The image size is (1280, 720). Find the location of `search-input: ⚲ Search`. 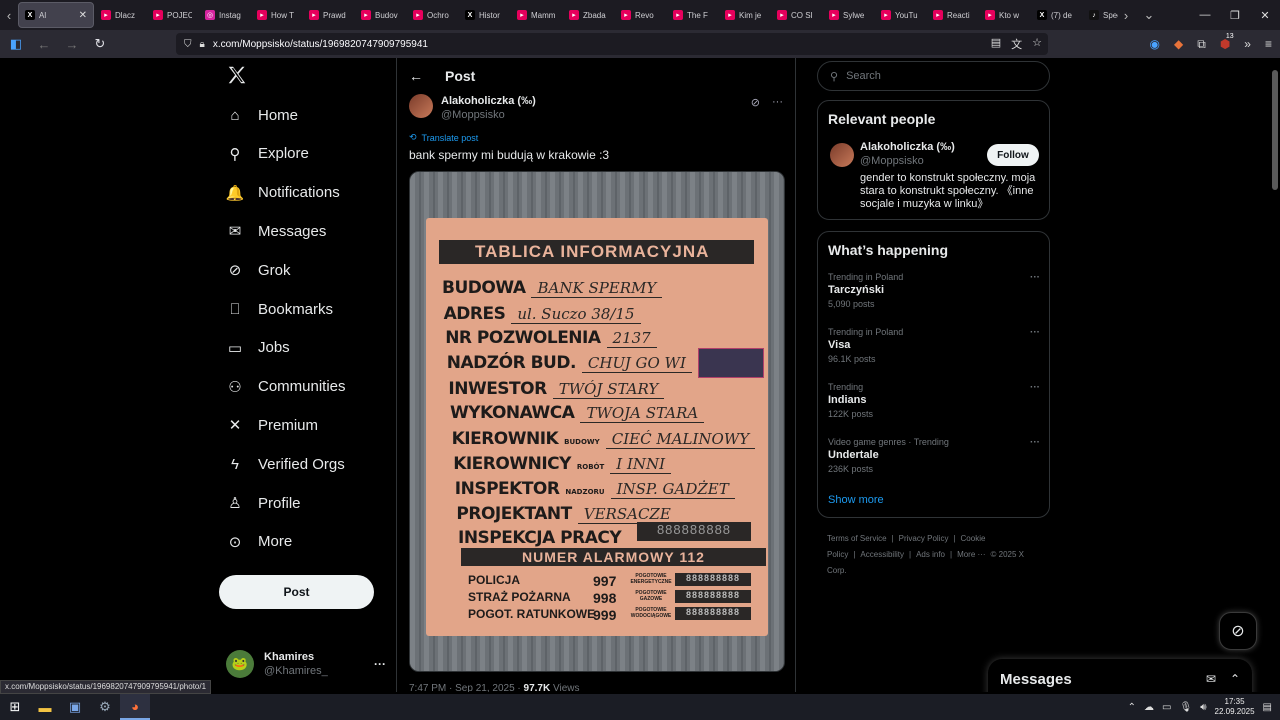

search-input: ⚲ Search is located at coordinates (933, 76).